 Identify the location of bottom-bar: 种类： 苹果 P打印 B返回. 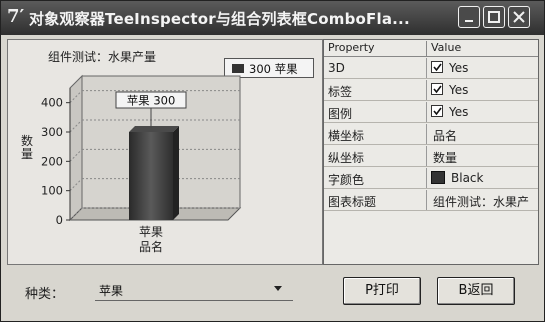
(273, 292).